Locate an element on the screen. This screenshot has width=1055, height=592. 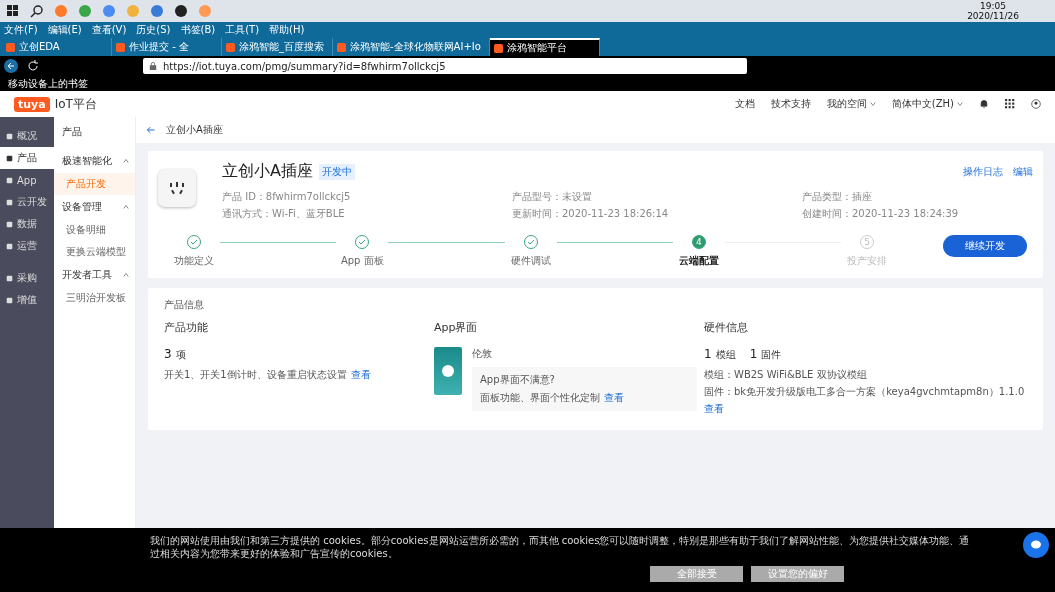
column-heading: 产品功能 is located at coordinates (186, 327).